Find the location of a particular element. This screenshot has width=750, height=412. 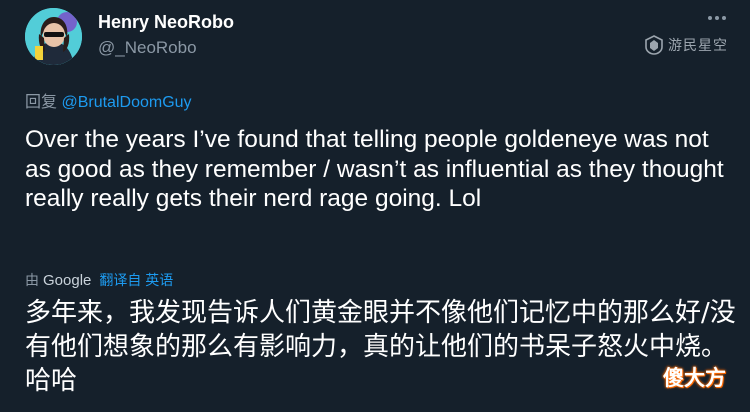

google-logo: Google is located at coordinates (67, 280).